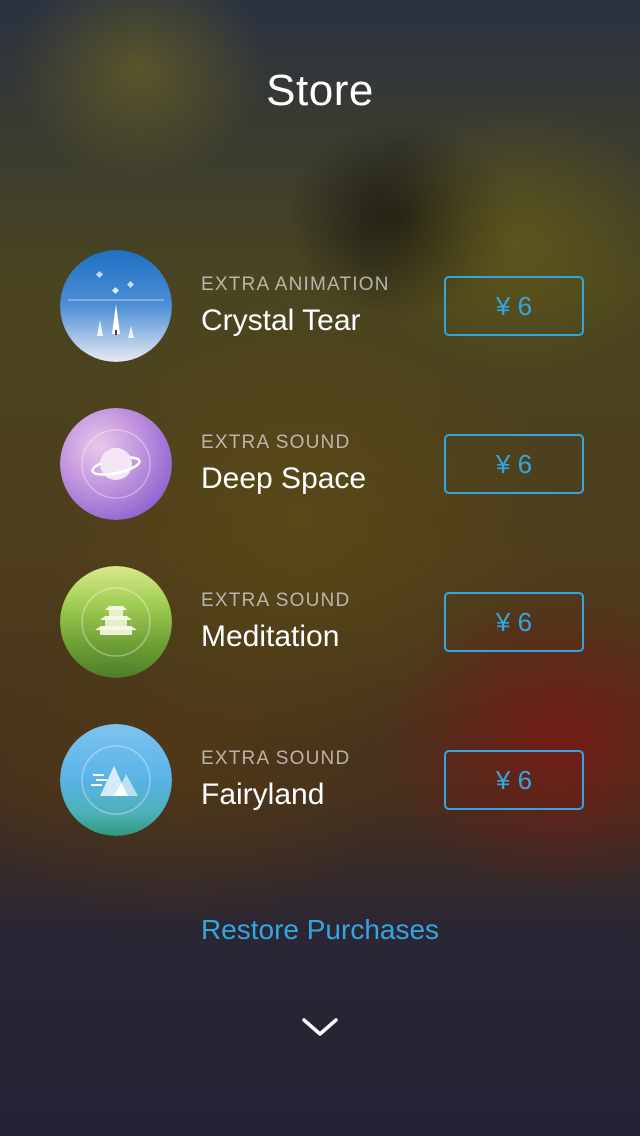 The image size is (640, 1136). What do you see at coordinates (514, 622) in the screenshot?
I see `buy-meditation-button: ¥ 6` at bounding box center [514, 622].